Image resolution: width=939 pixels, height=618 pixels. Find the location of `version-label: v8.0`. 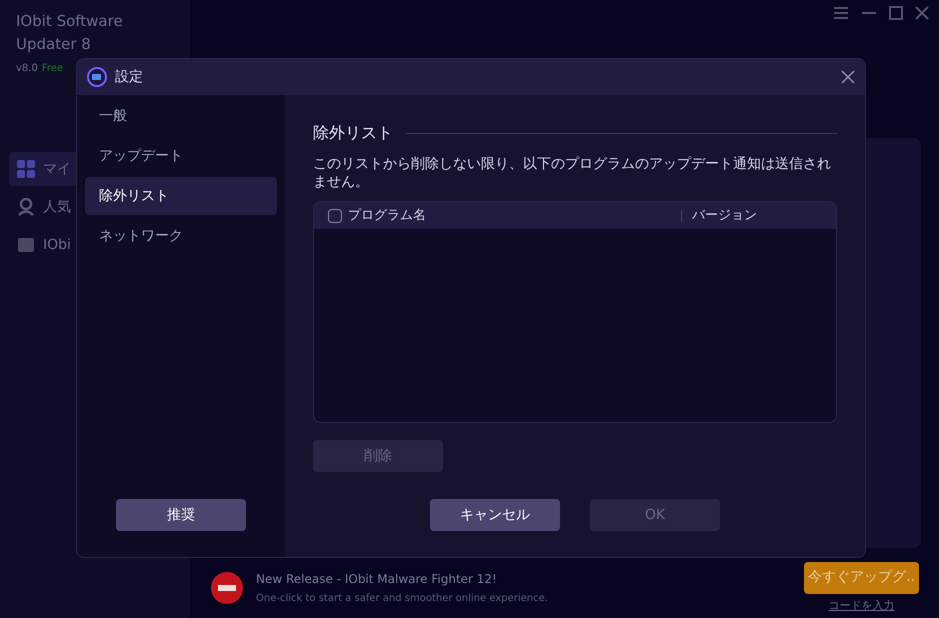

version-label: v8.0 is located at coordinates (27, 69).